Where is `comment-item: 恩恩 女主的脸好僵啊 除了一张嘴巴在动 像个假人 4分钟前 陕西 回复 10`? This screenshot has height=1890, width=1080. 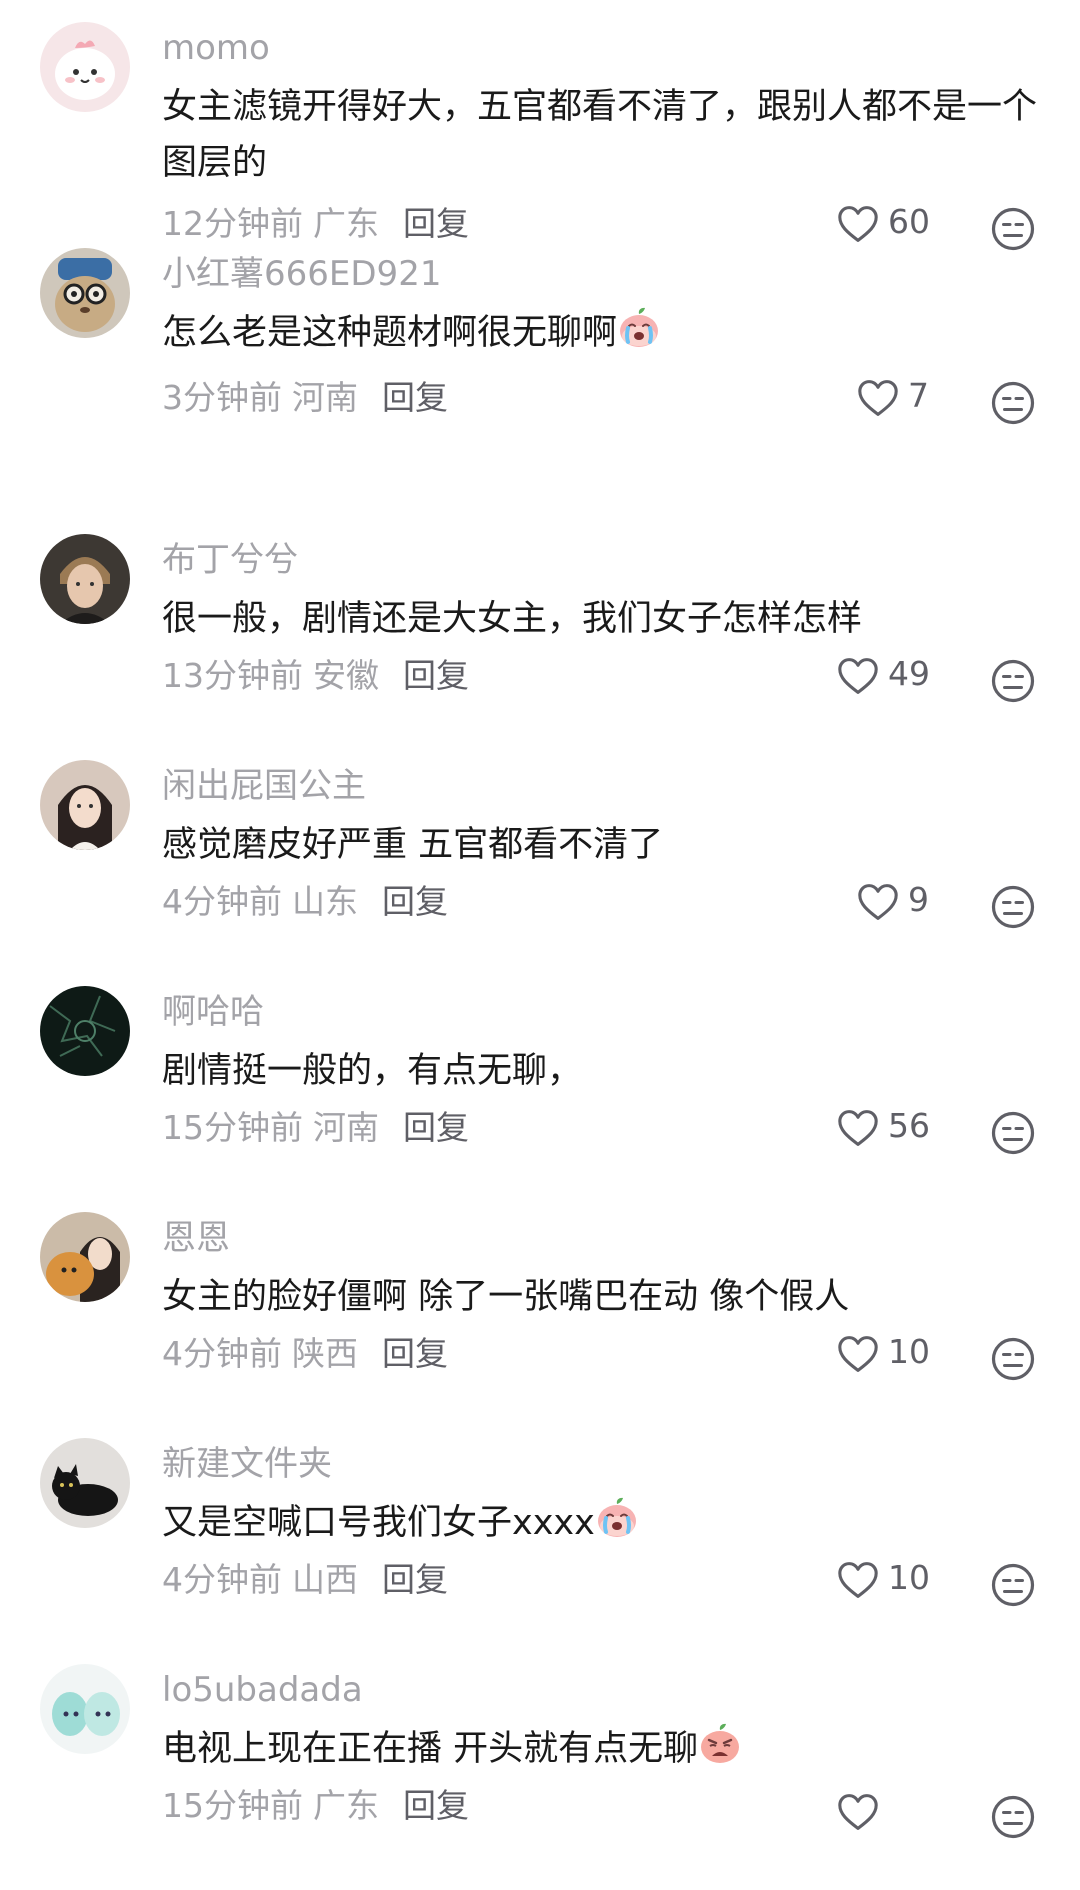
comment-item: 恩恩 女主的脸好僵啊 除了一张嘴巴在动 像个假人 4分钟前 陕西 回复 10 is located at coordinates (540, 1325).